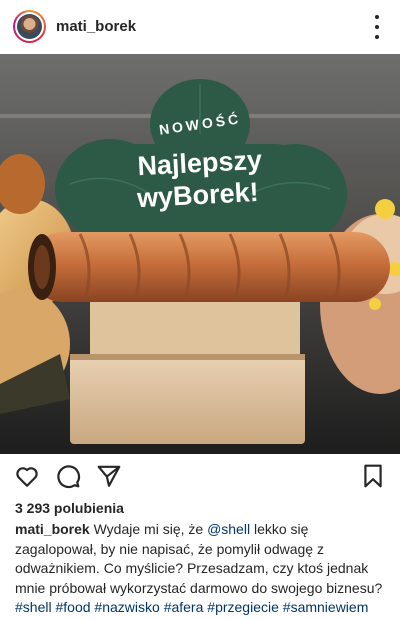 The height and width of the screenshot is (619, 400). I want to click on more-options-icon, so click(377, 27).